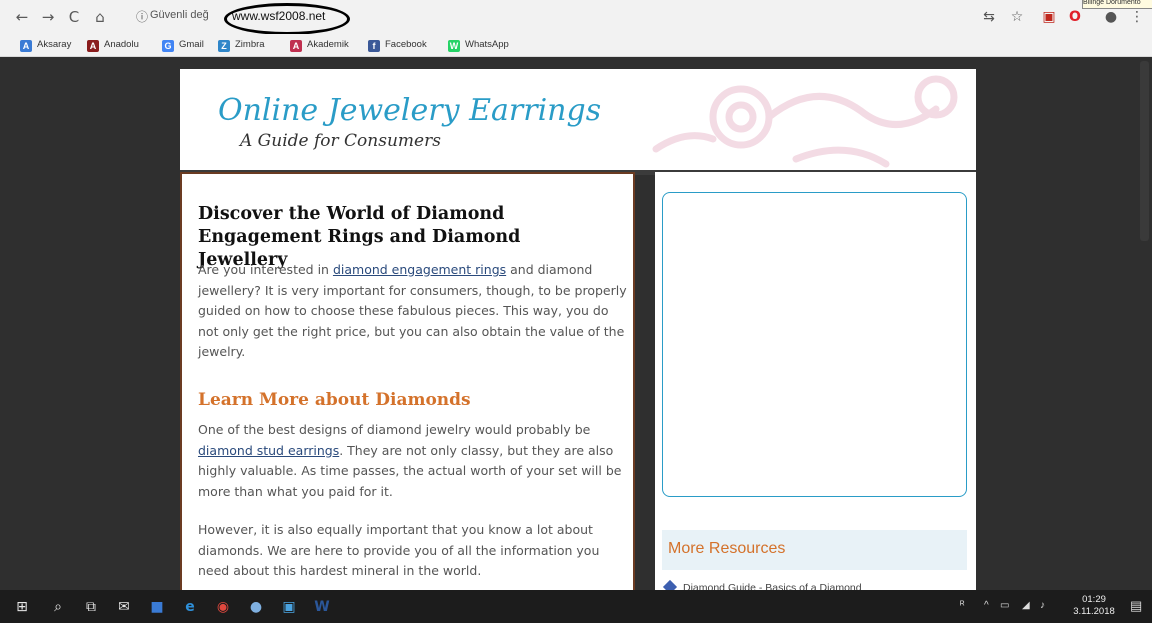 Image resolution: width=1152 pixels, height=623 pixels. I want to click on word-icon: W, so click(322, 607).